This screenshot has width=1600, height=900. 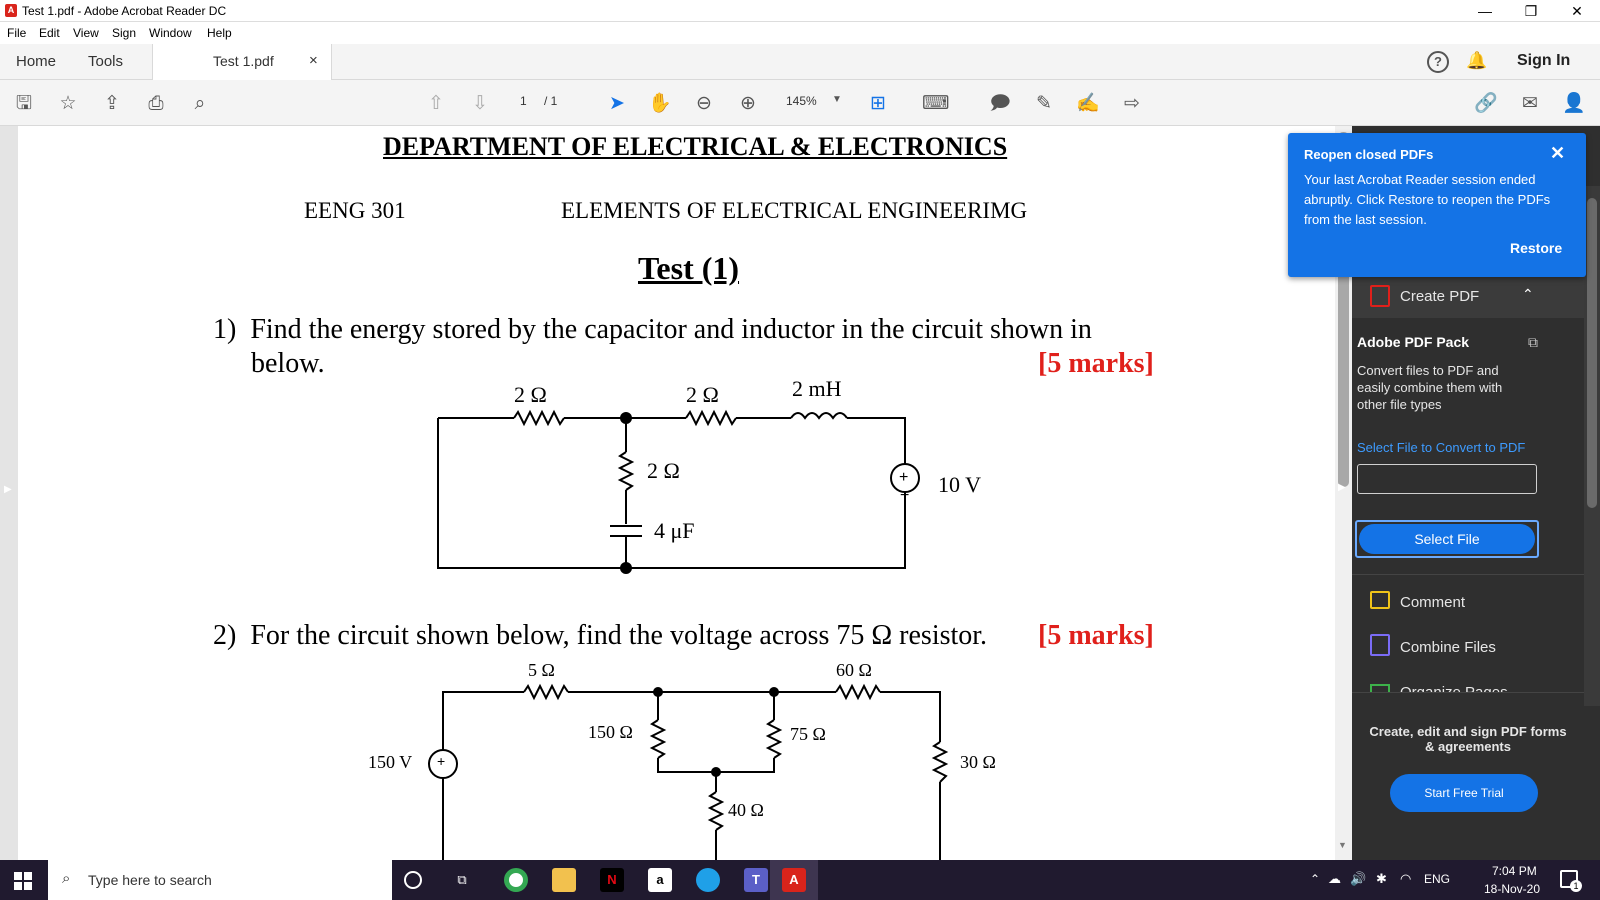 I want to click on page-number-field: 1, so click(x=523, y=101).